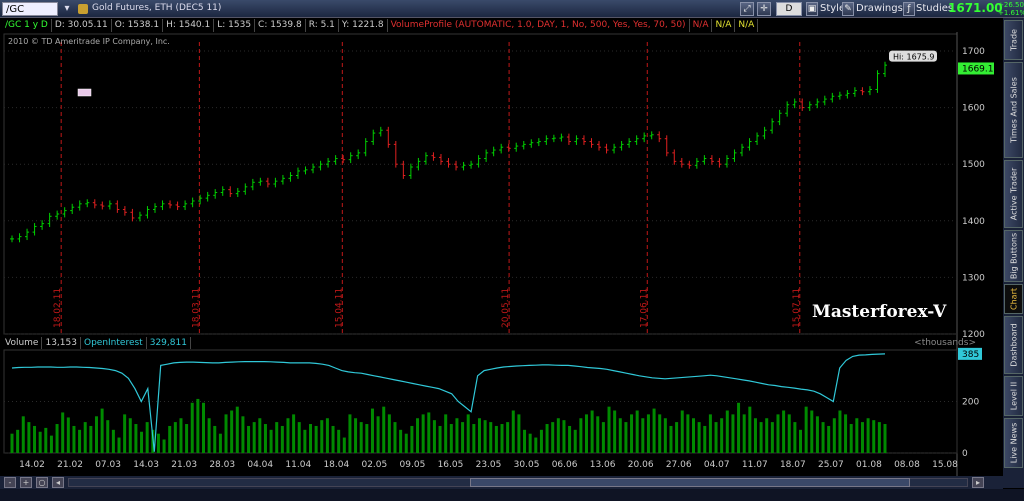 The width and height of the screenshot is (1024, 501). I want to click on chain-link-icon, so click(83, 9).